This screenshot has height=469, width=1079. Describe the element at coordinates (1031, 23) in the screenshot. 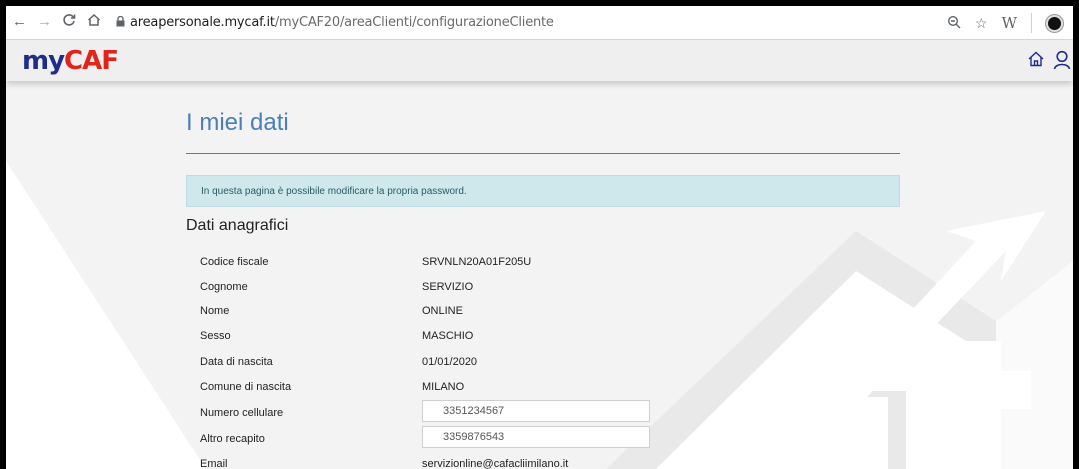

I see `toolbar-separator` at that location.